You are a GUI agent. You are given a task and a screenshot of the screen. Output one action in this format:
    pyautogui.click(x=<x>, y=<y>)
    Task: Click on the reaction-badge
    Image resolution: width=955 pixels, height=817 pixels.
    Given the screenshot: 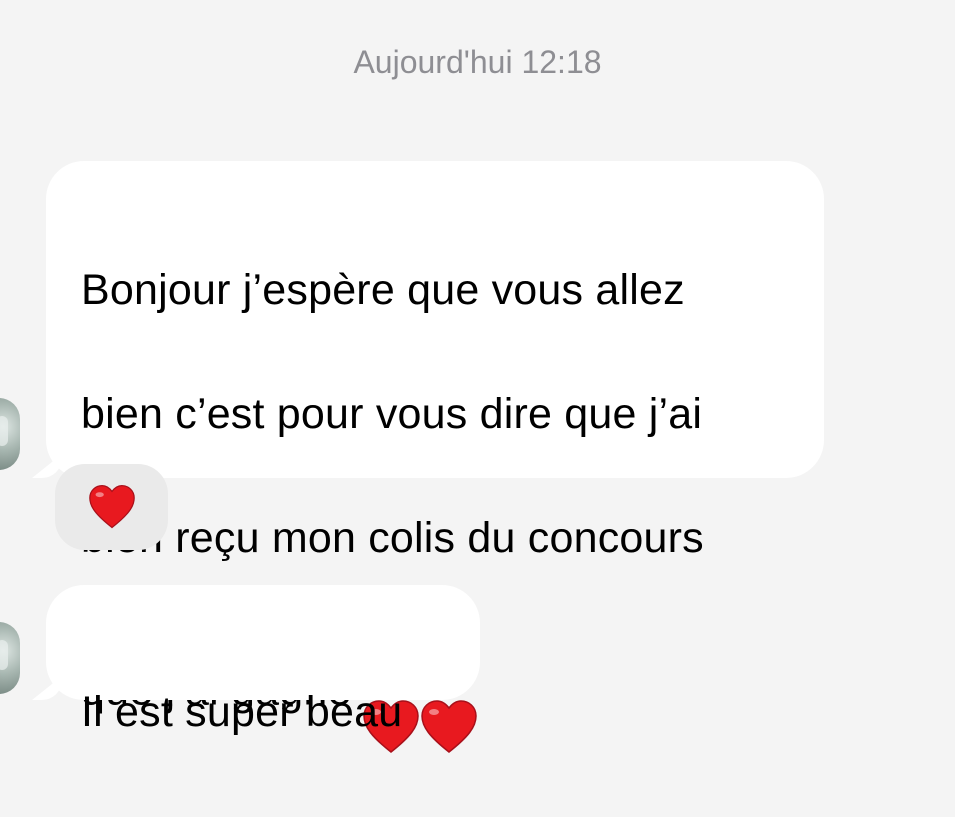 What is the action you would take?
    pyautogui.click(x=111, y=507)
    